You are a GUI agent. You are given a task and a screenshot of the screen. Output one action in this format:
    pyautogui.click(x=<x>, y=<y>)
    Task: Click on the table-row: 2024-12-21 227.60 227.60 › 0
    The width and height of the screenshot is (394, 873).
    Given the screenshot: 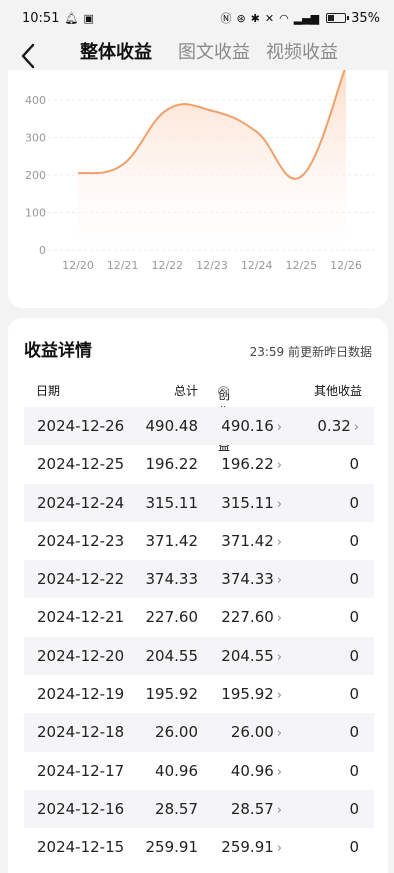 What is the action you would take?
    pyautogui.click(x=199, y=617)
    